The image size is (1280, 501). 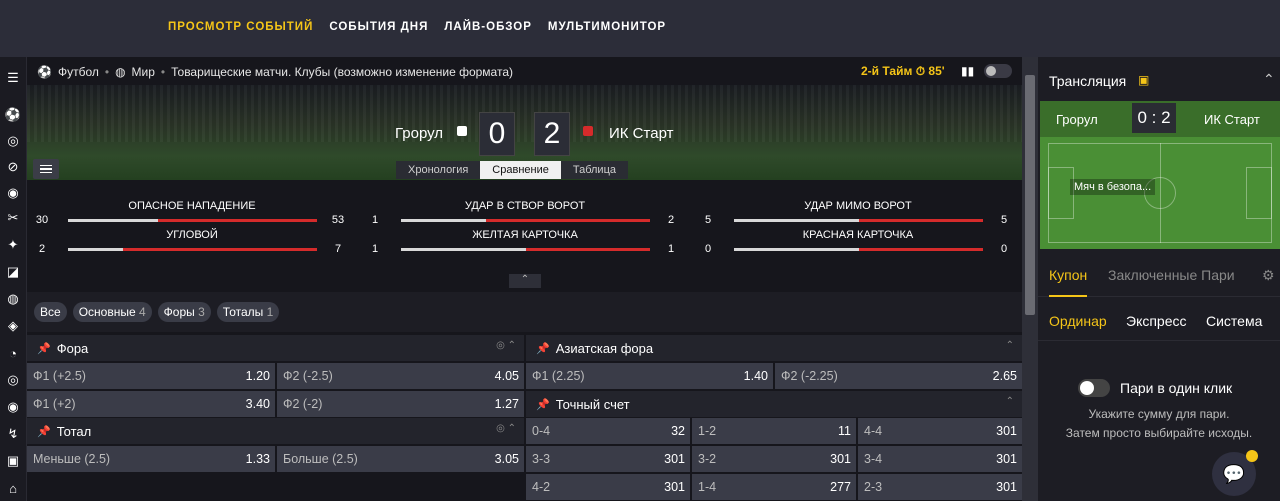 What do you see at coordinates (1176, 388) in the screenshot?
I see `one-click-label: Пари в один клик` at bounding box center [1176, 388].